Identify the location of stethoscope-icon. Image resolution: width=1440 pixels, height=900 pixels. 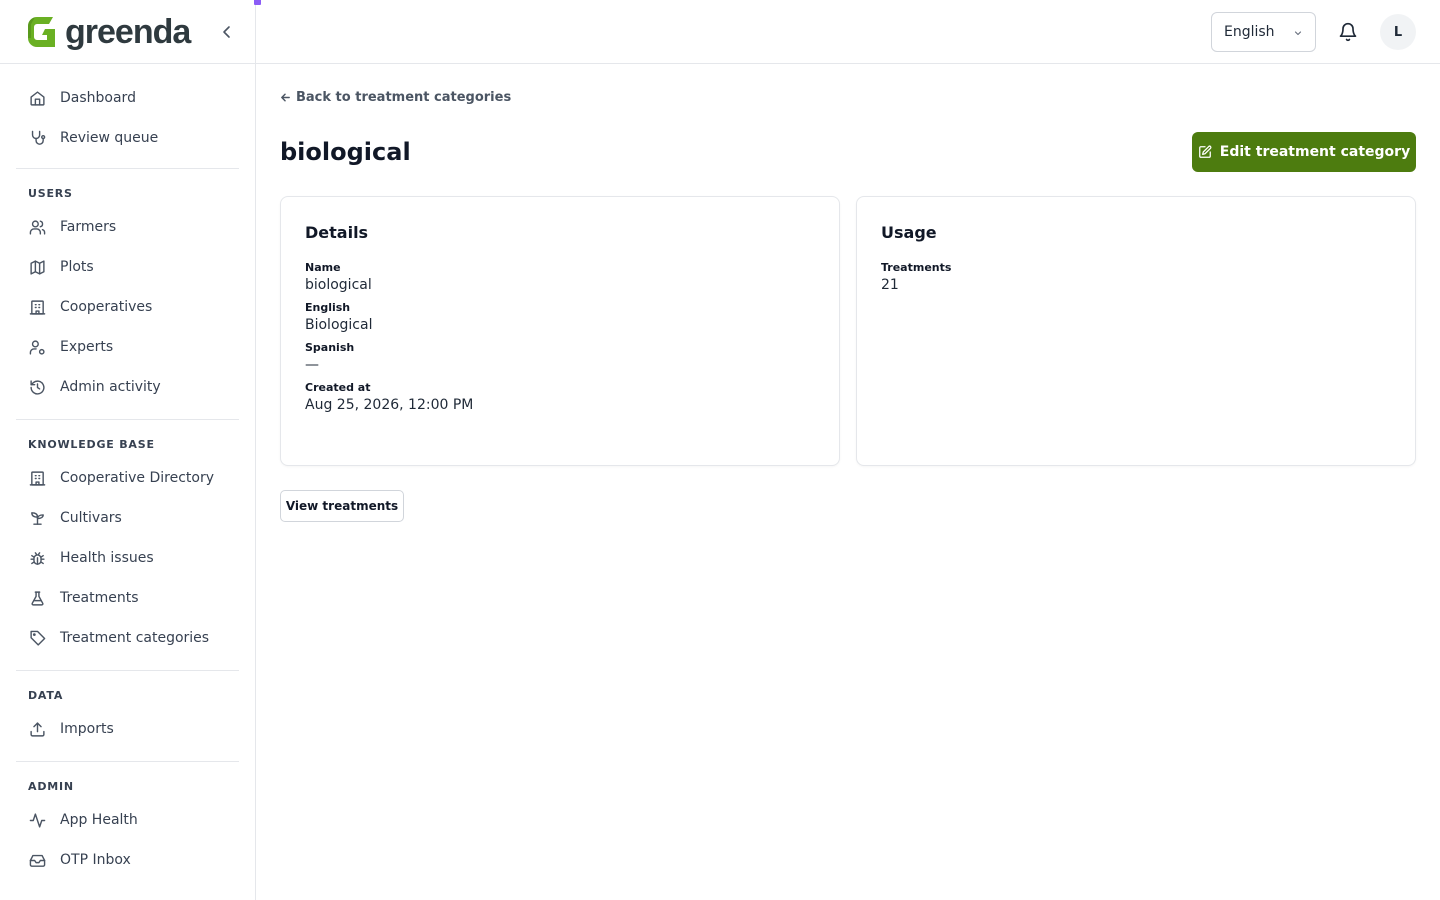
(37, 138).